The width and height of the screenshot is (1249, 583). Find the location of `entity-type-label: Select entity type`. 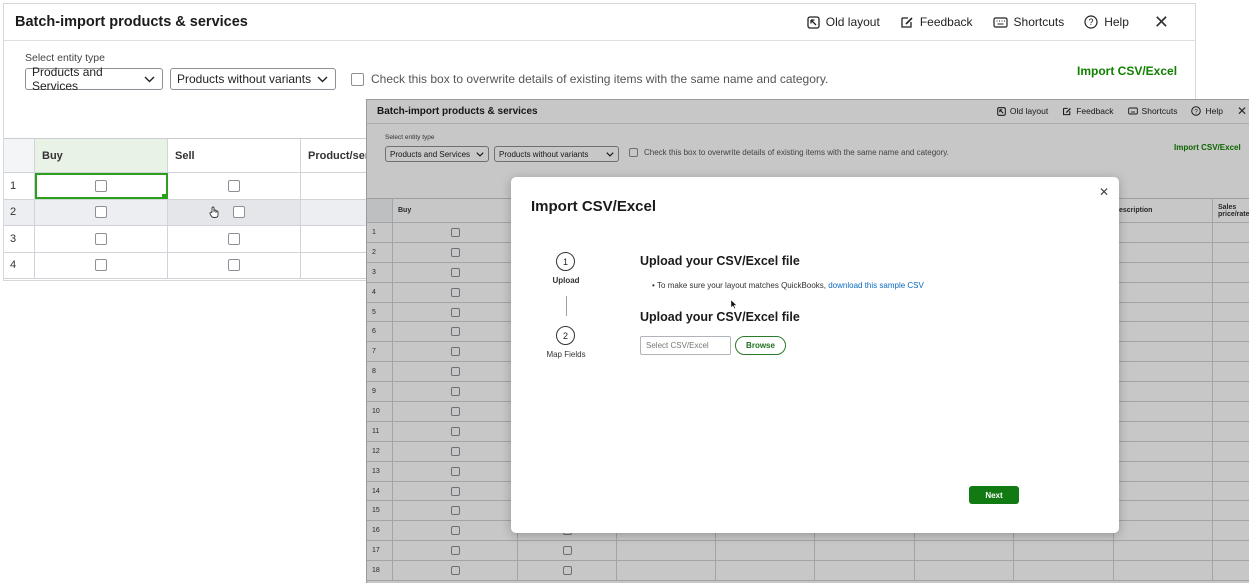

entity-type-label: Select entity type is located at coordinates (65, 58).